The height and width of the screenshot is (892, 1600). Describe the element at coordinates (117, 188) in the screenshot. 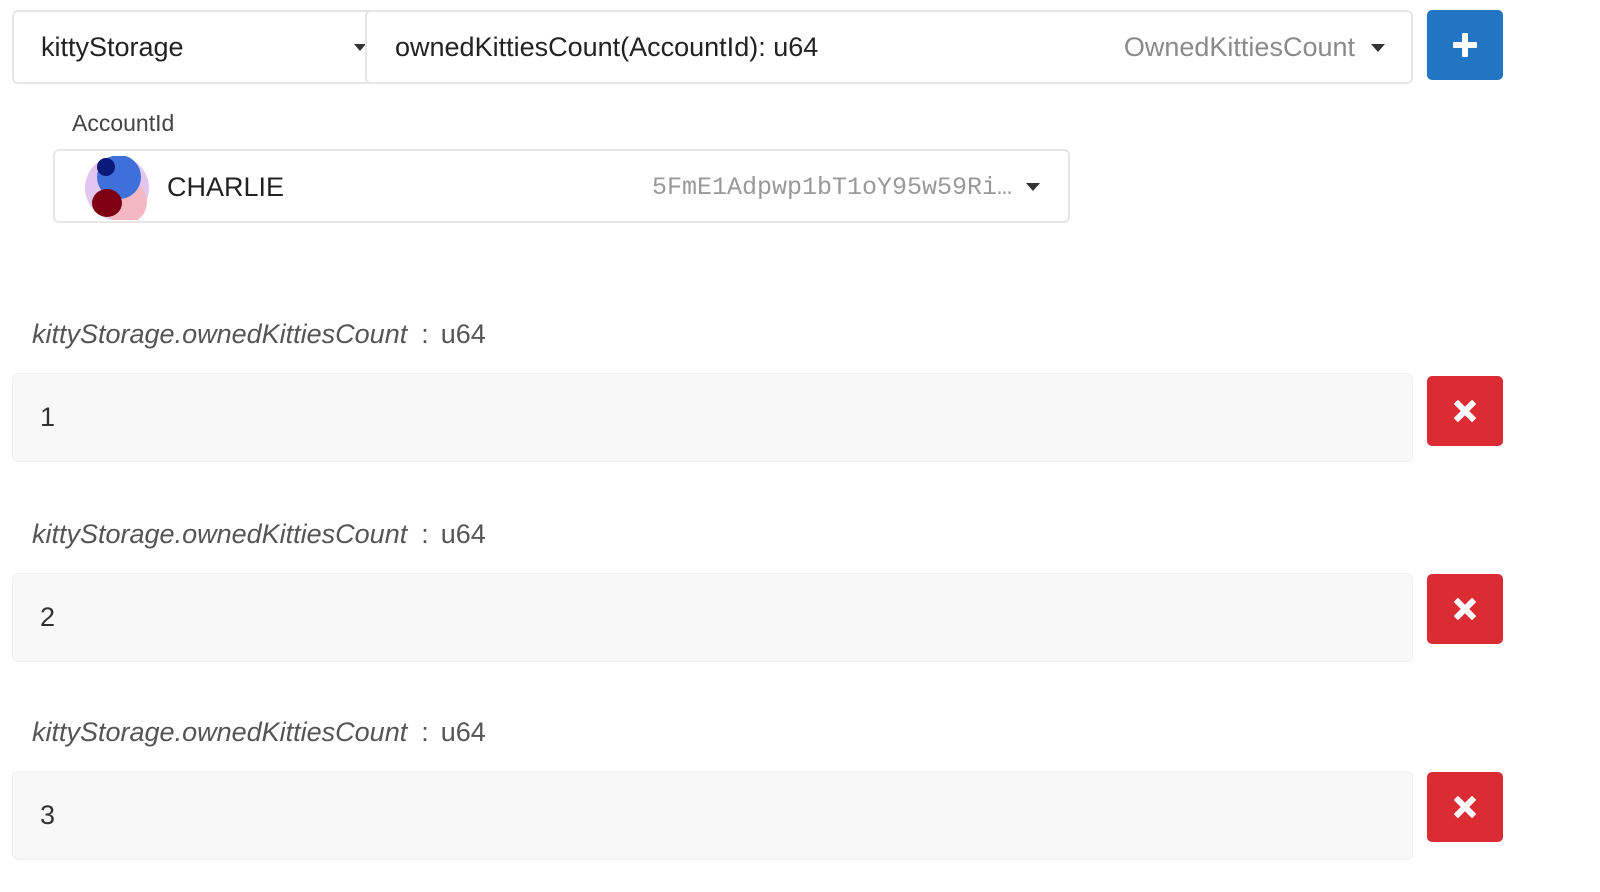

I see `account-identicon` at that location.